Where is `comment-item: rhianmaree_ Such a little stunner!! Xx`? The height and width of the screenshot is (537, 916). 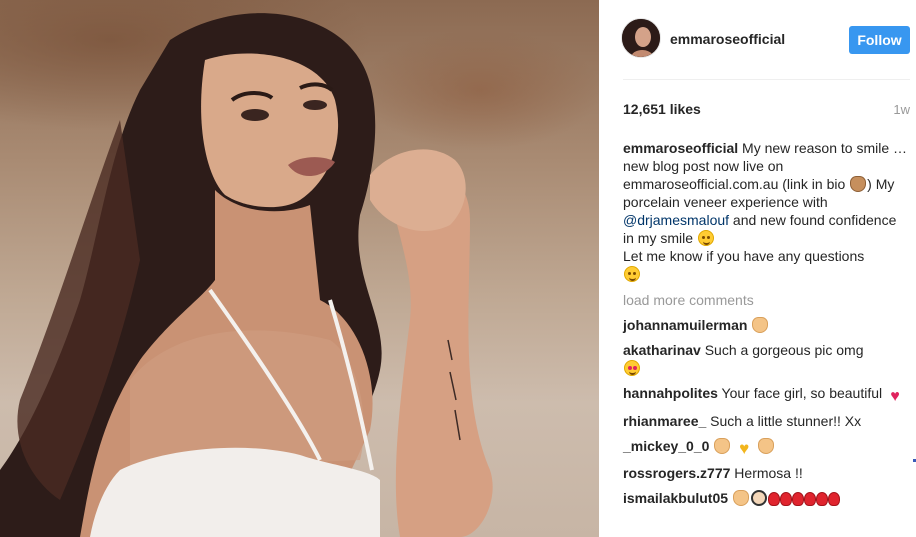
comment-item: rhianmaree_ Such a little stunner!! Xx is located at coordinates (767, 421).